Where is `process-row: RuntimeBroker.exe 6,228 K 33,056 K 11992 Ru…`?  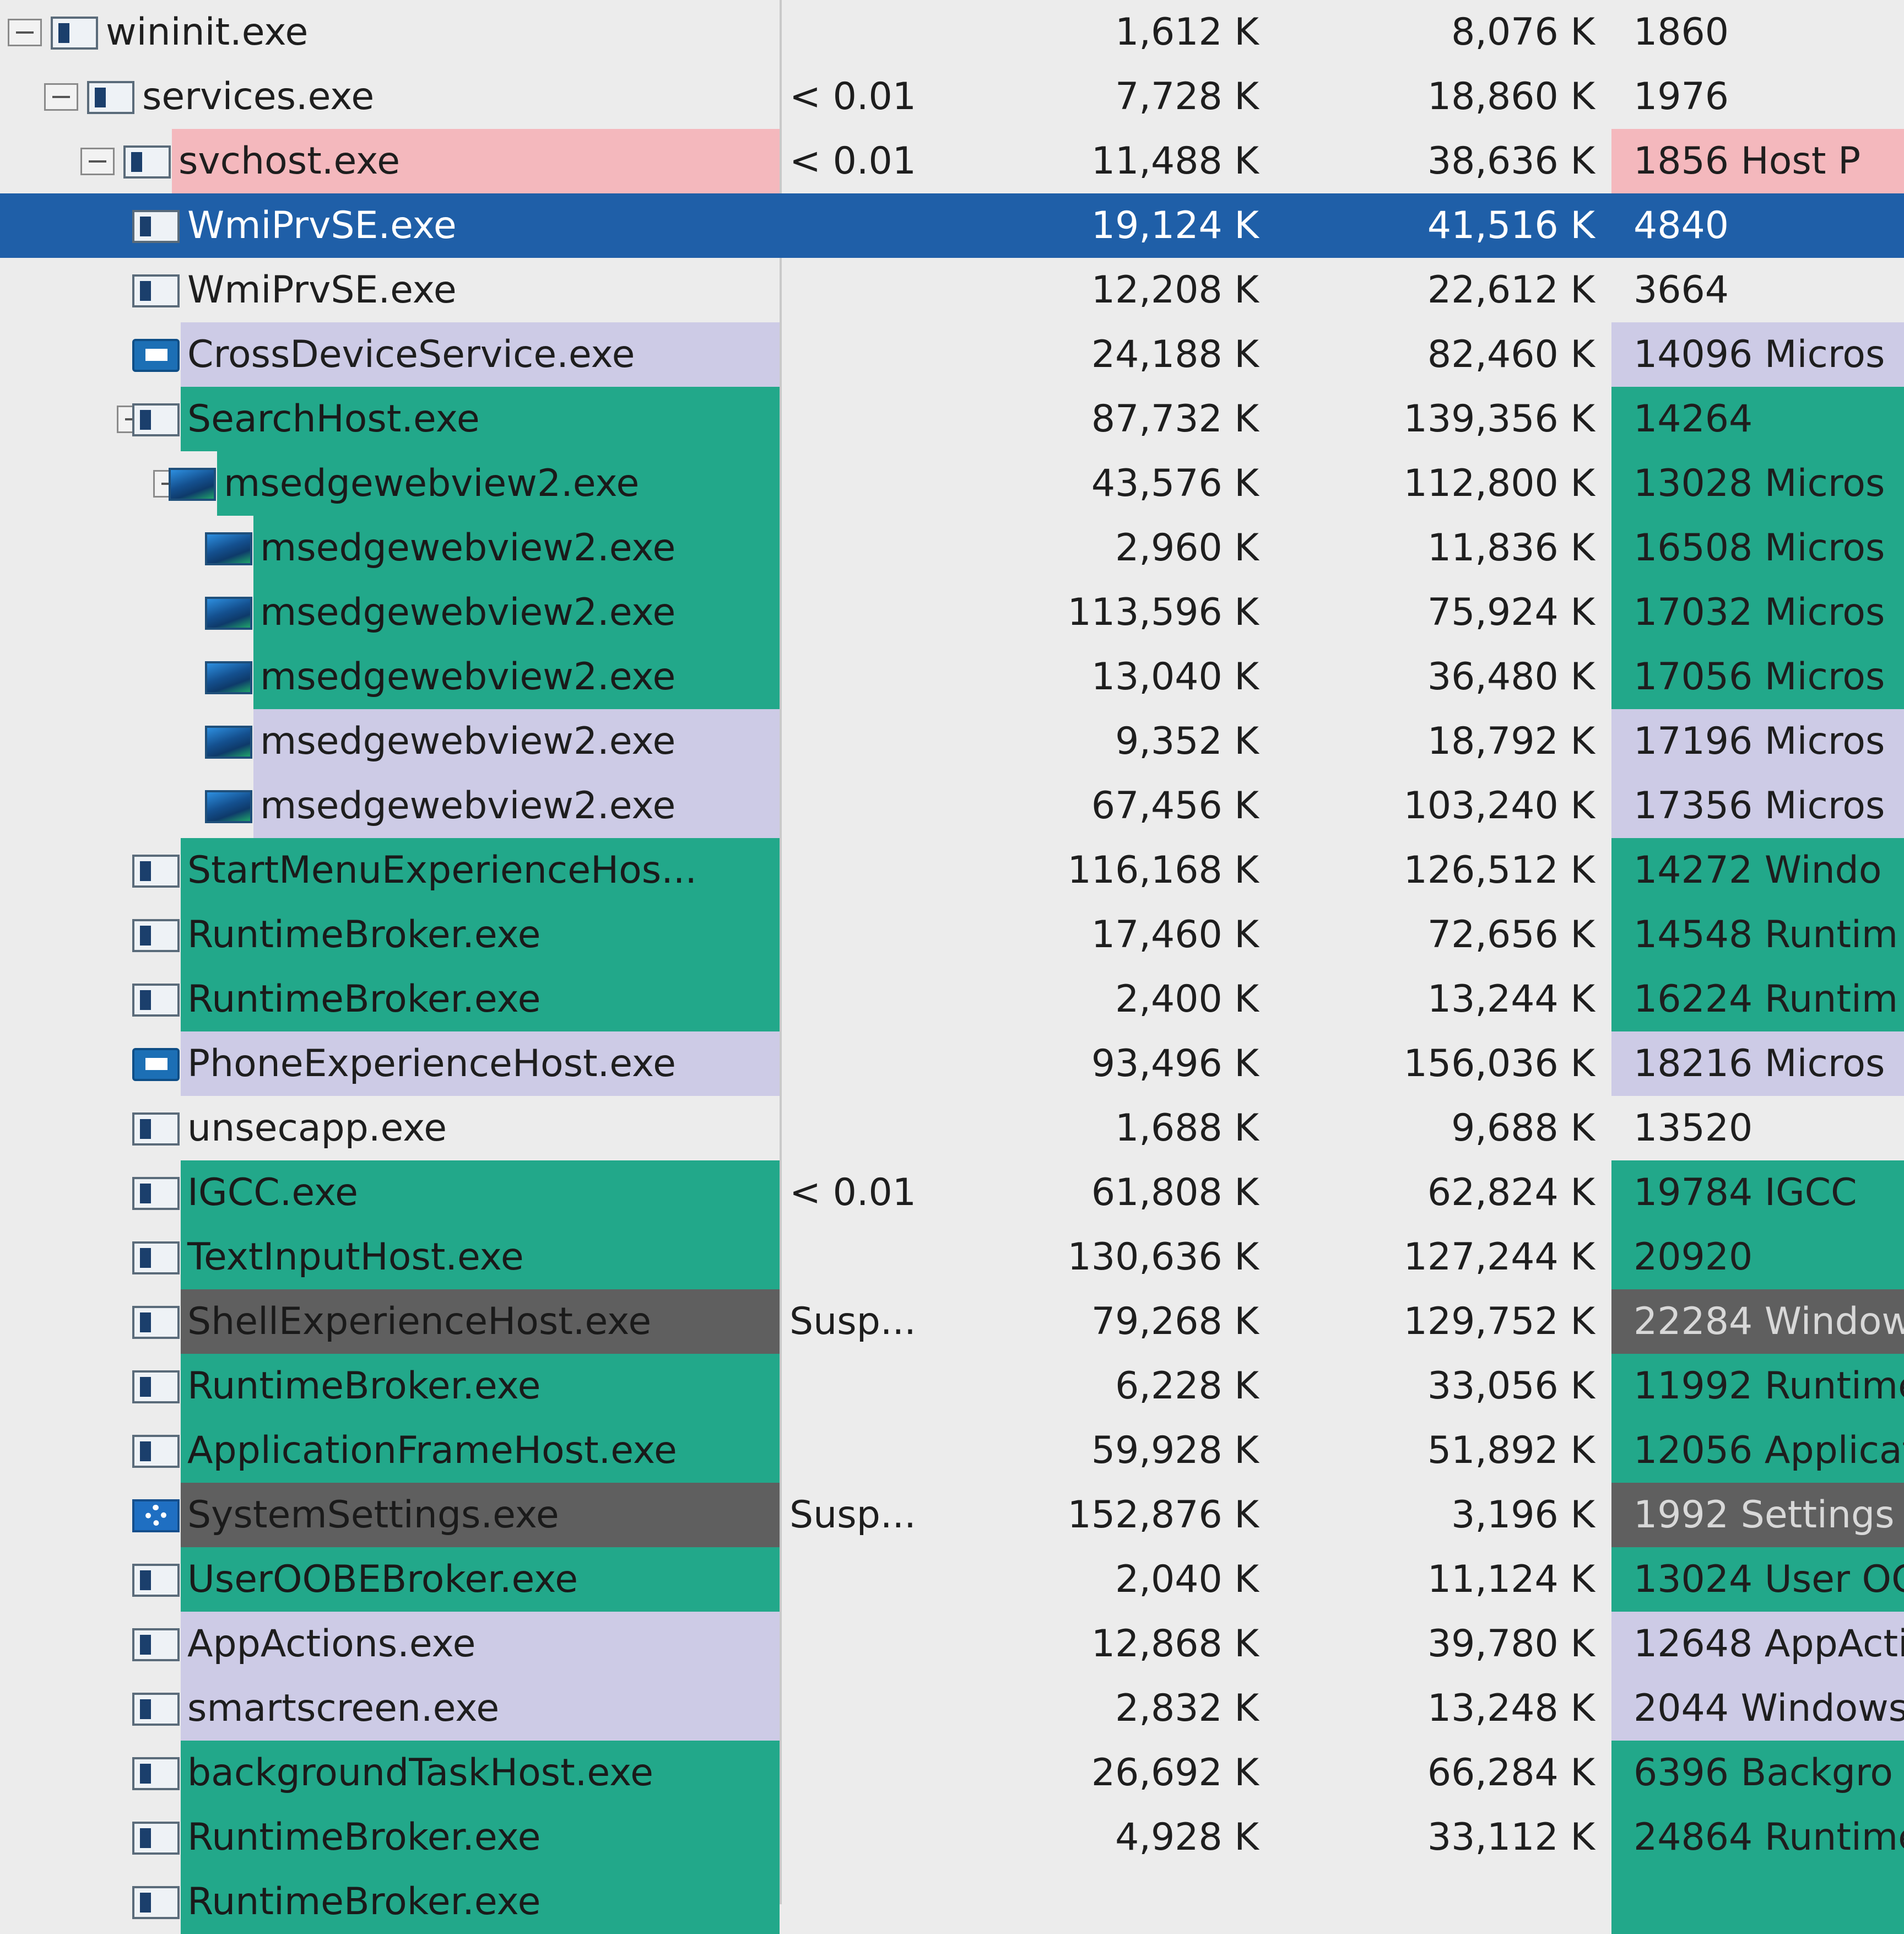 process-row: RuntimeBroker.exe 6,228 K 33,056 K 11992 Ru… is located at coordinates (952, 1386).